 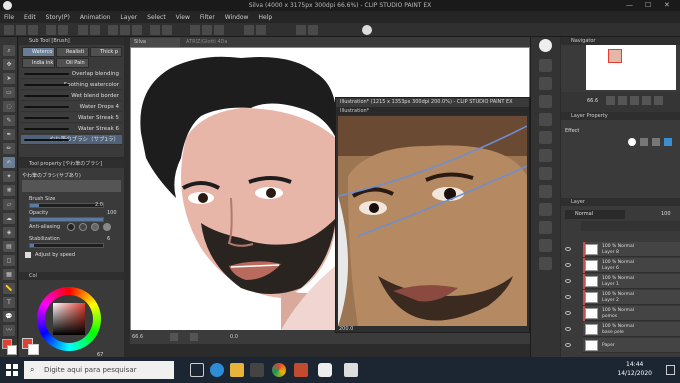 I want to click on zoom-out-icon, so click(x=622, y=100).